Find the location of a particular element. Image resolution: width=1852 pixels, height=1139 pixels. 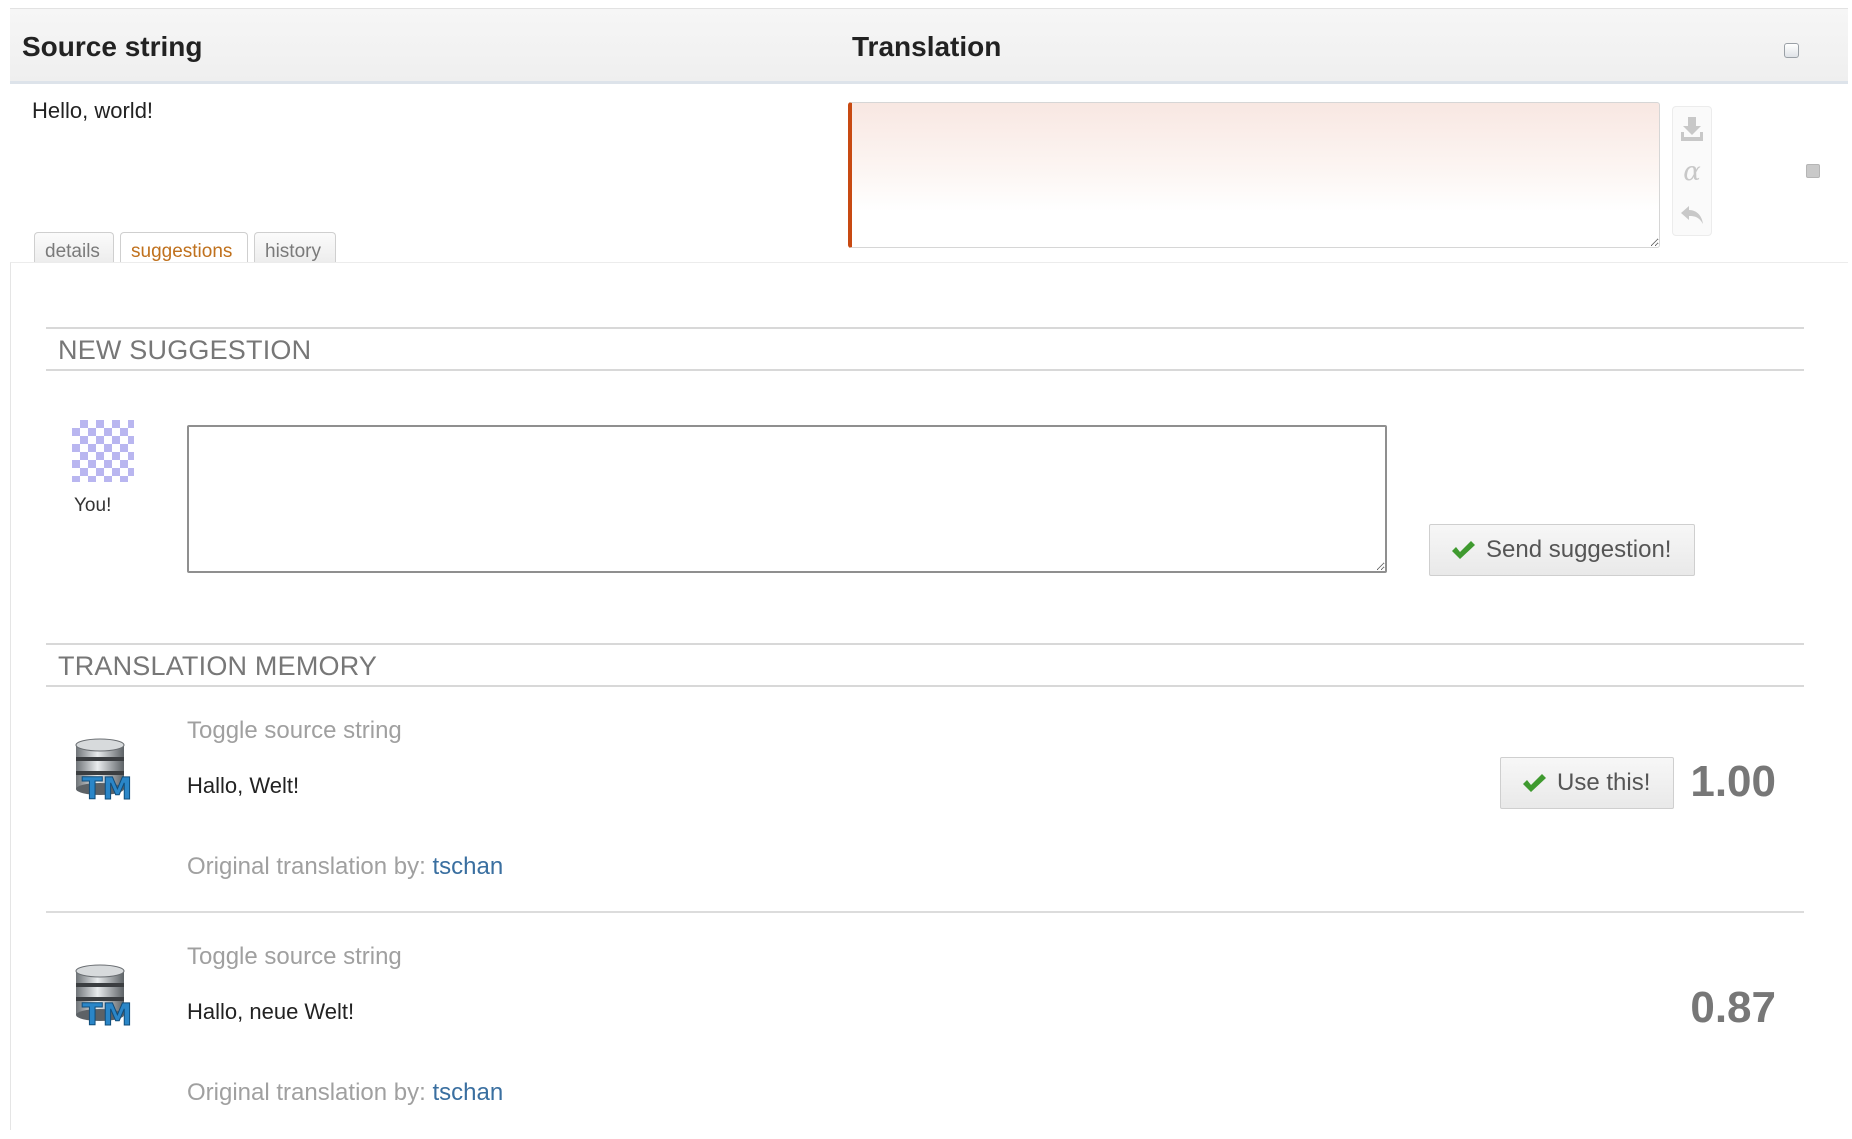

new-suggestion-heading: NEW SUGGESTION is located at coordinates (925, 349).